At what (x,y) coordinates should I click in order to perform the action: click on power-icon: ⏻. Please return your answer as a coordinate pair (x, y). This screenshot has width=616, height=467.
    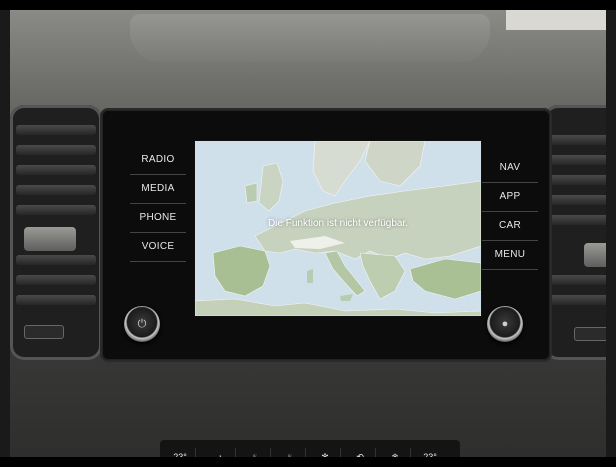
    Looking at the image, I should click on (142, 324).